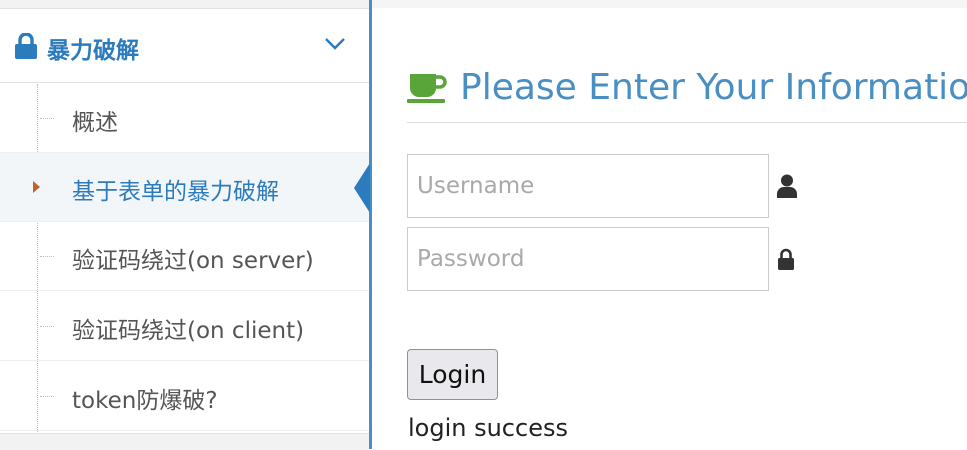  Describe the element at coordinates (687, 122) in the screenshot. I see `title-divider` at that location.